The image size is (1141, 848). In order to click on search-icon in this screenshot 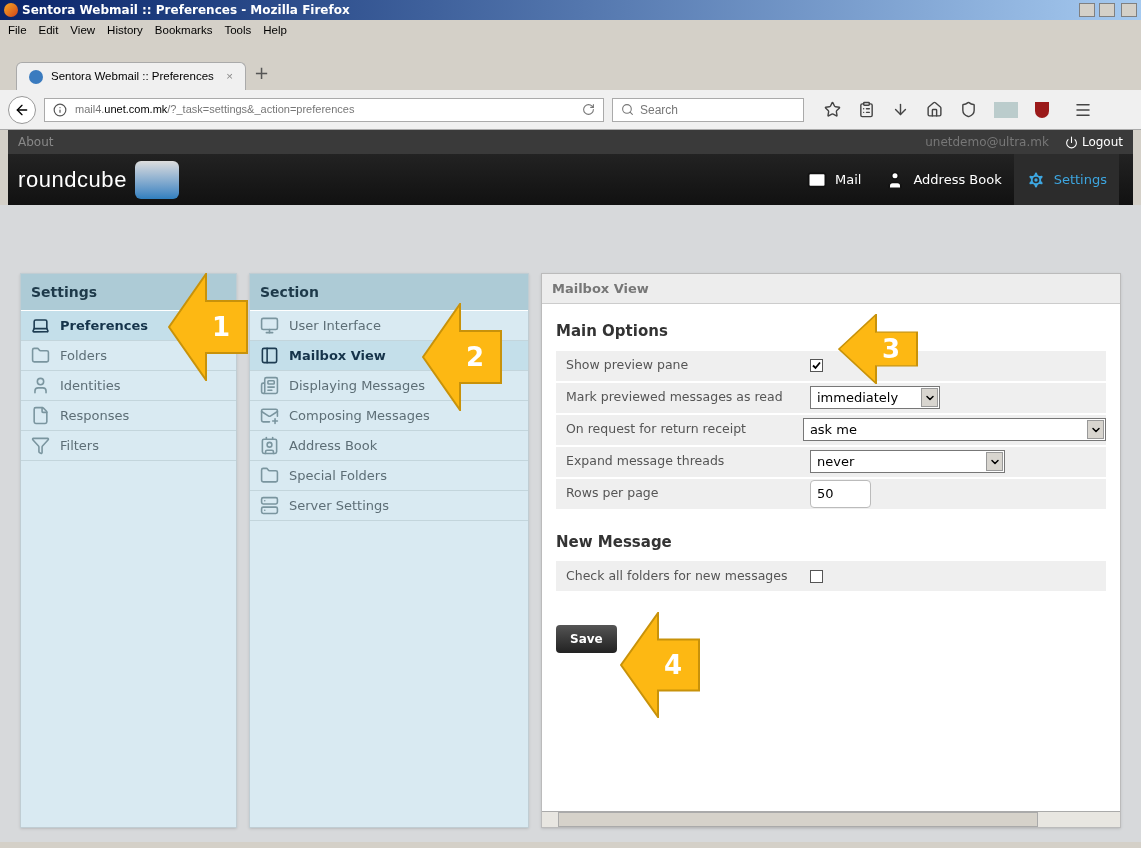, I will do `click(627, 109)`.